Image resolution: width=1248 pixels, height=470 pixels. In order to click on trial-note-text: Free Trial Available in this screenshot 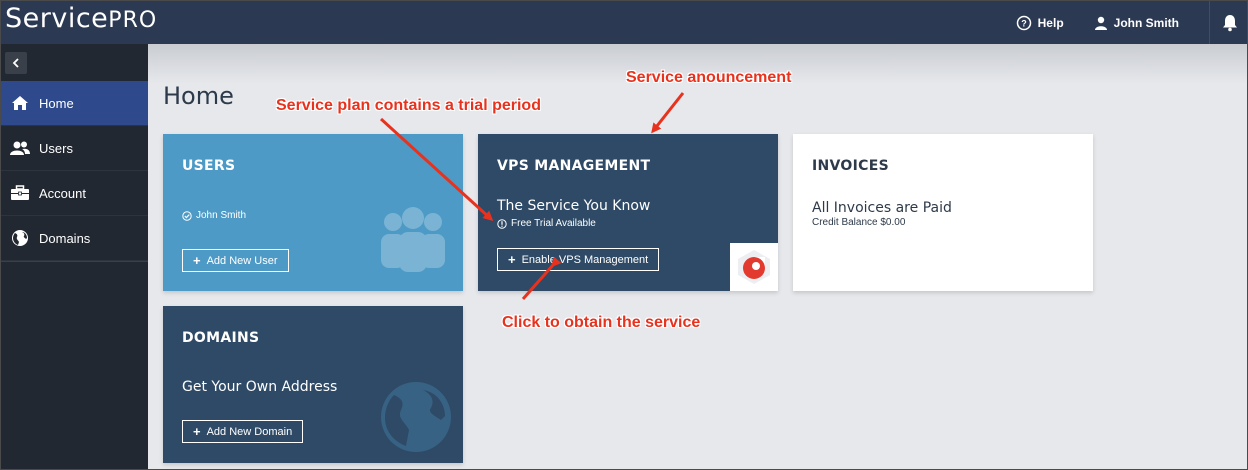, I will do `click(553, 223)`.